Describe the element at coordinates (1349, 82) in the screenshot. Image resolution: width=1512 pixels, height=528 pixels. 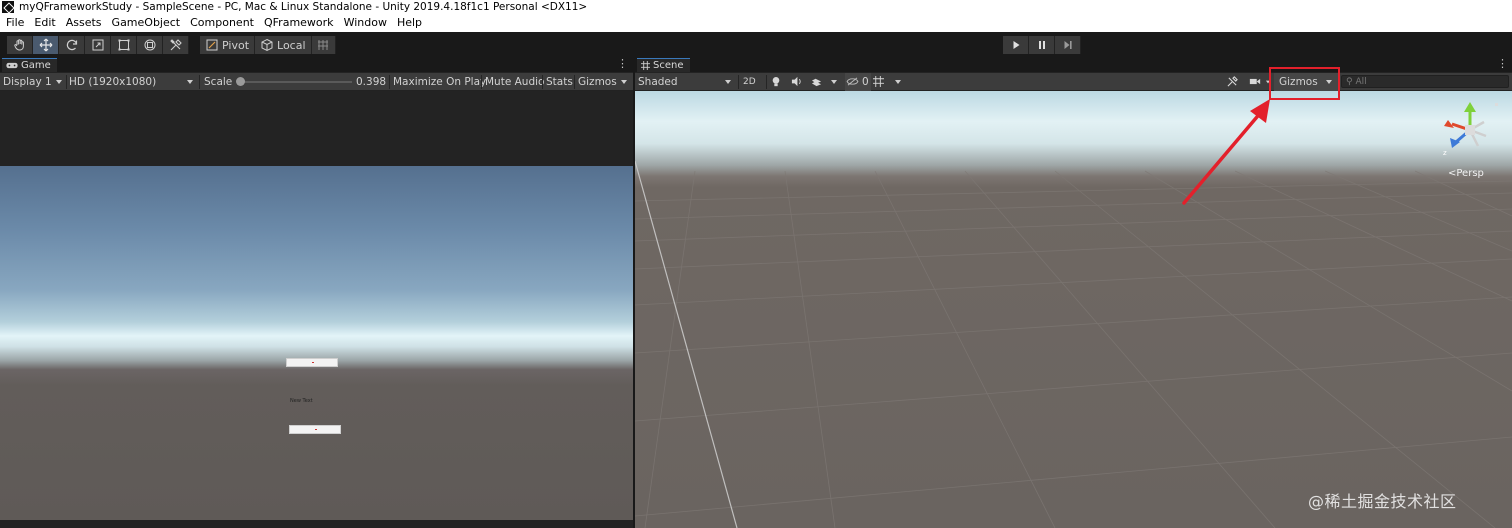
I see `search-icon: ⚲` at that location.